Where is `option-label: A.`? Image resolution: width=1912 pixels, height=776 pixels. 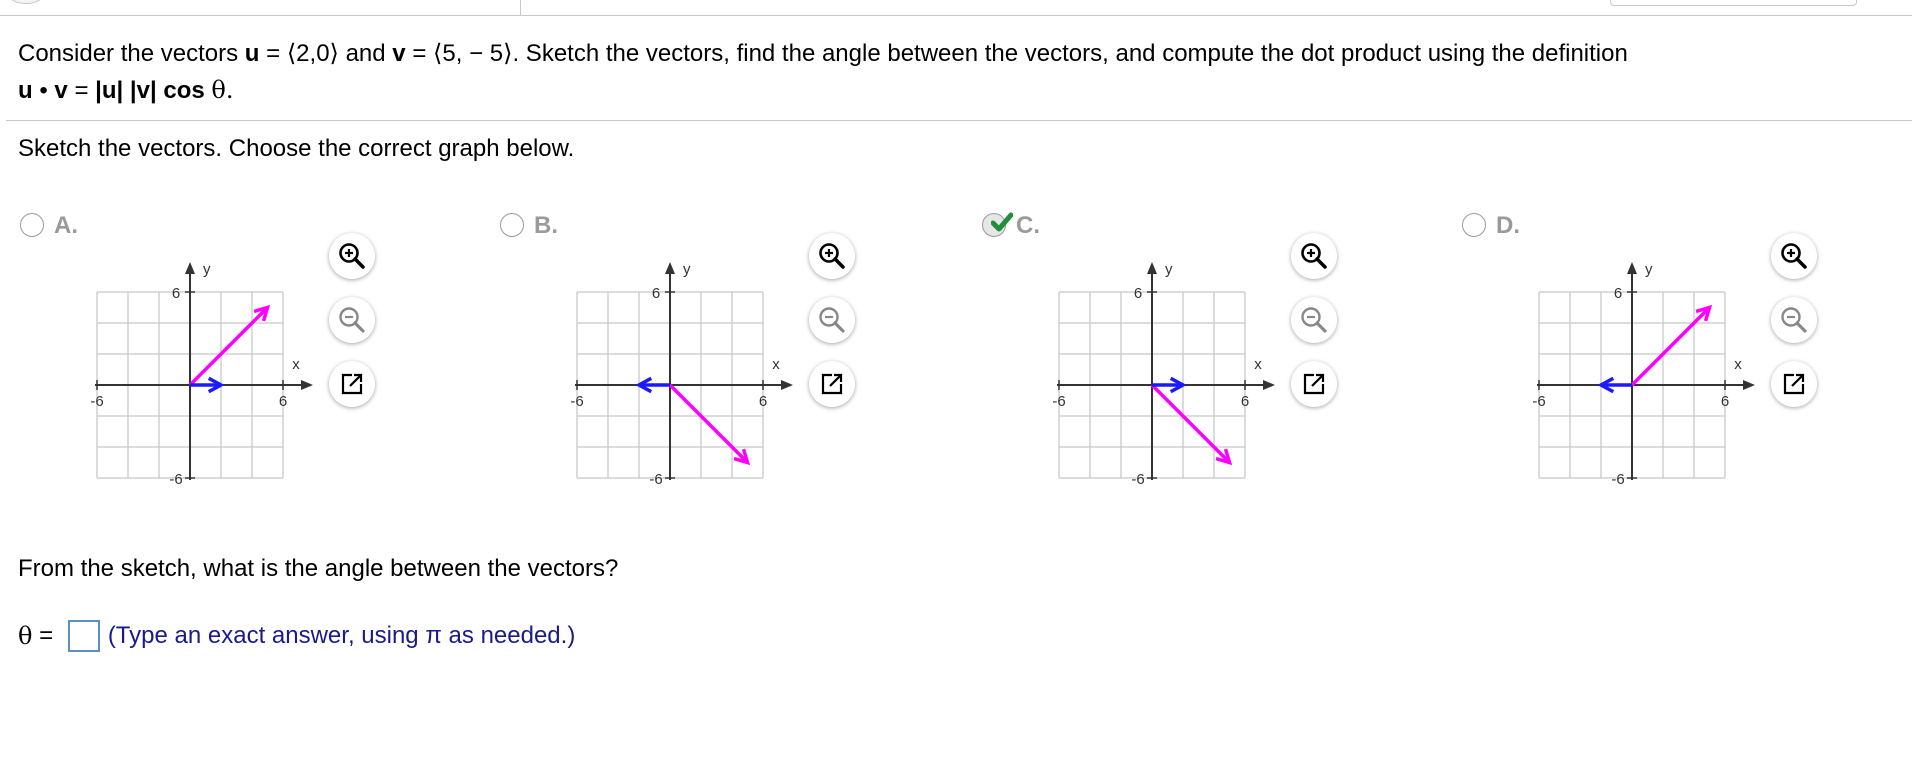 option-label: A. is located at coordinates (66, 225).